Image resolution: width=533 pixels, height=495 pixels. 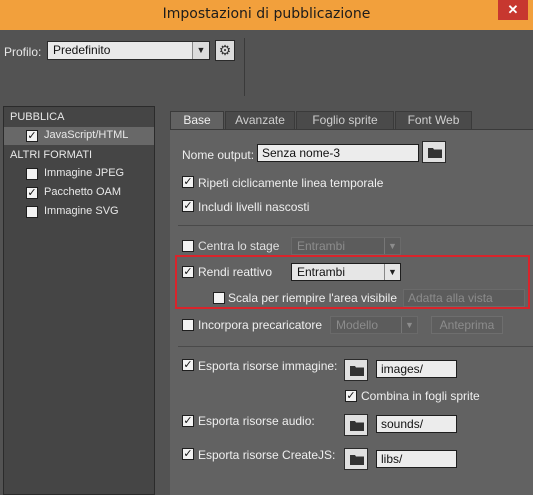 What do you see at coordinates (188, 365) in the screenshot?
I see `export-images-checkbox: ✓` at bounding box center [188, 365].